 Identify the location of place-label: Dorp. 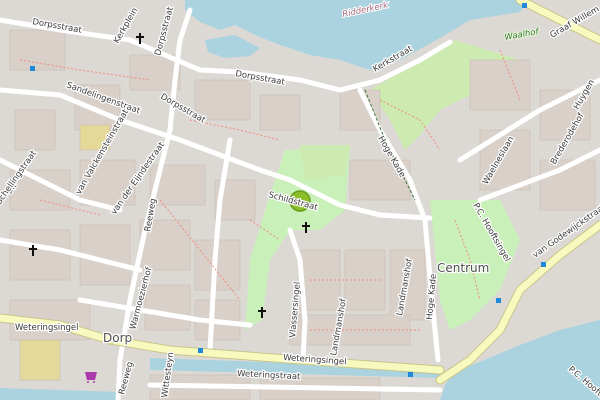
(117, 338).